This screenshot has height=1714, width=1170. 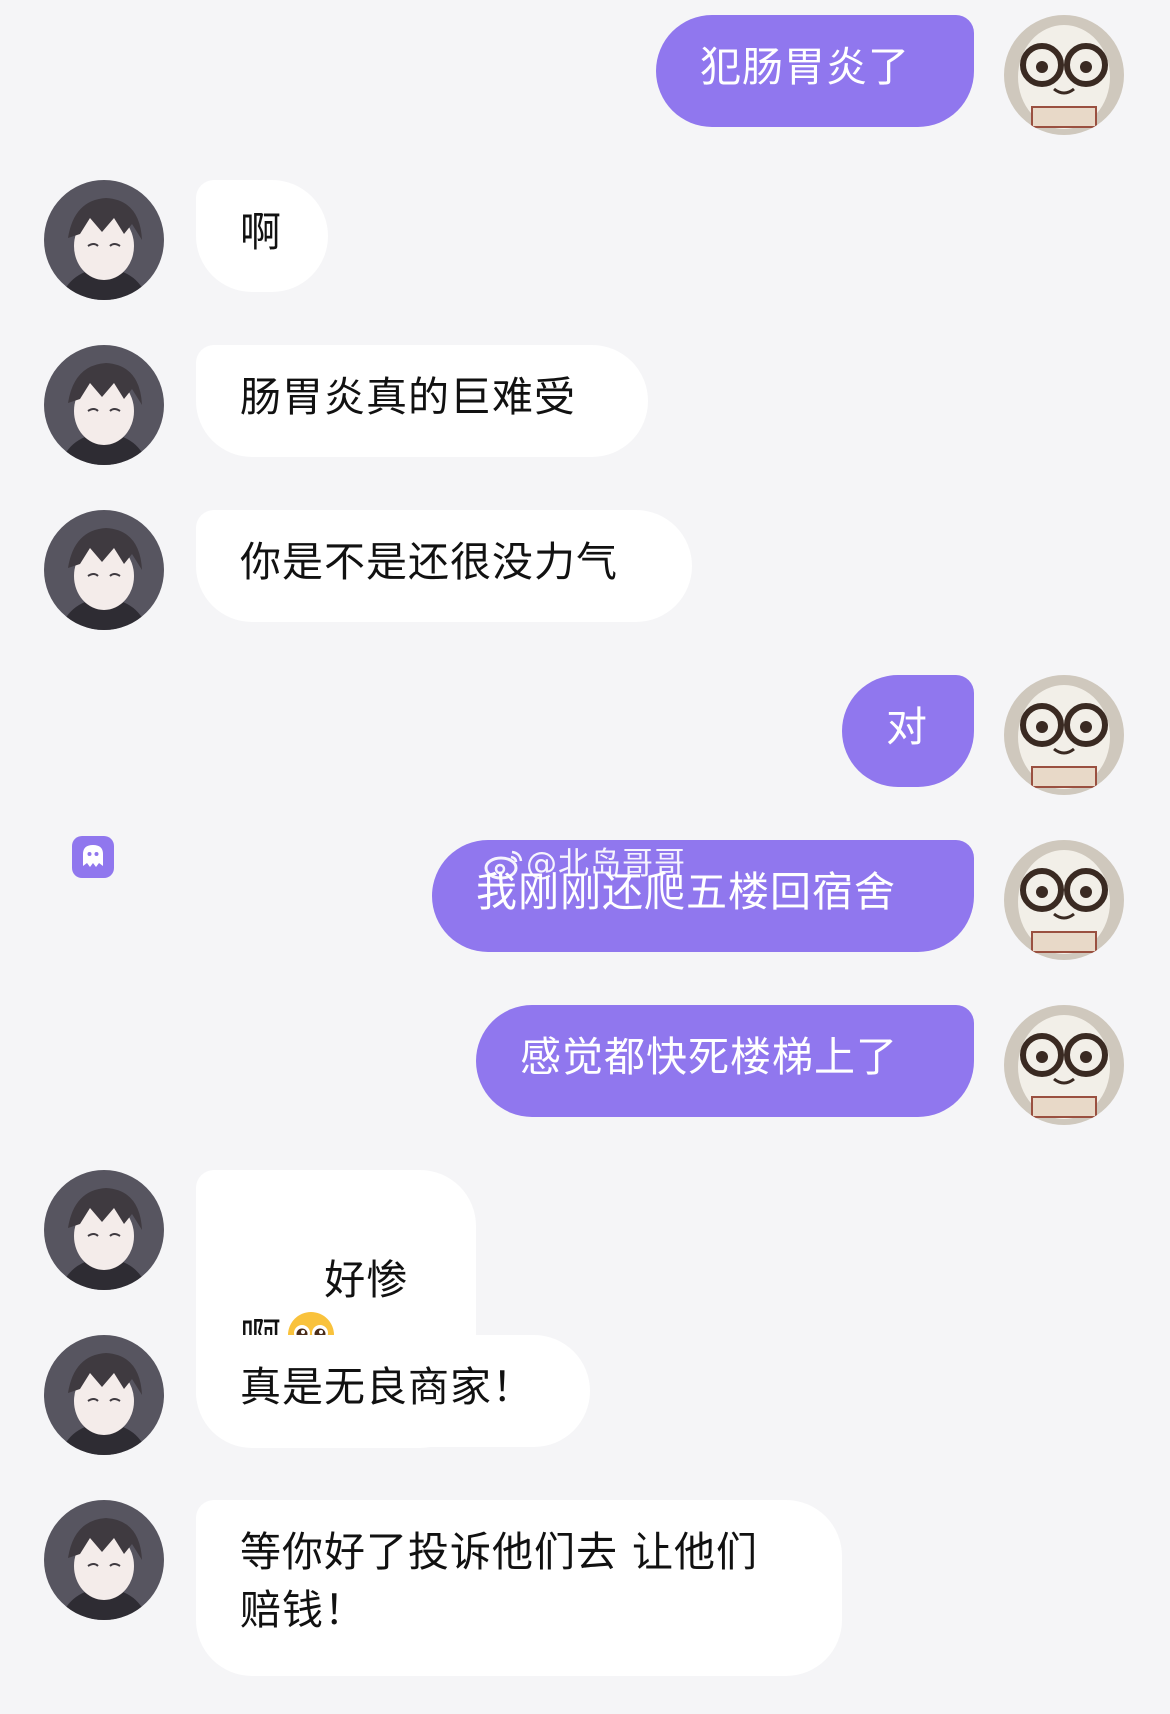 What do you see at coordinates (93, 857) in the screenshot?
I see `ghost-app-icon` at bounding box center [93, 857].